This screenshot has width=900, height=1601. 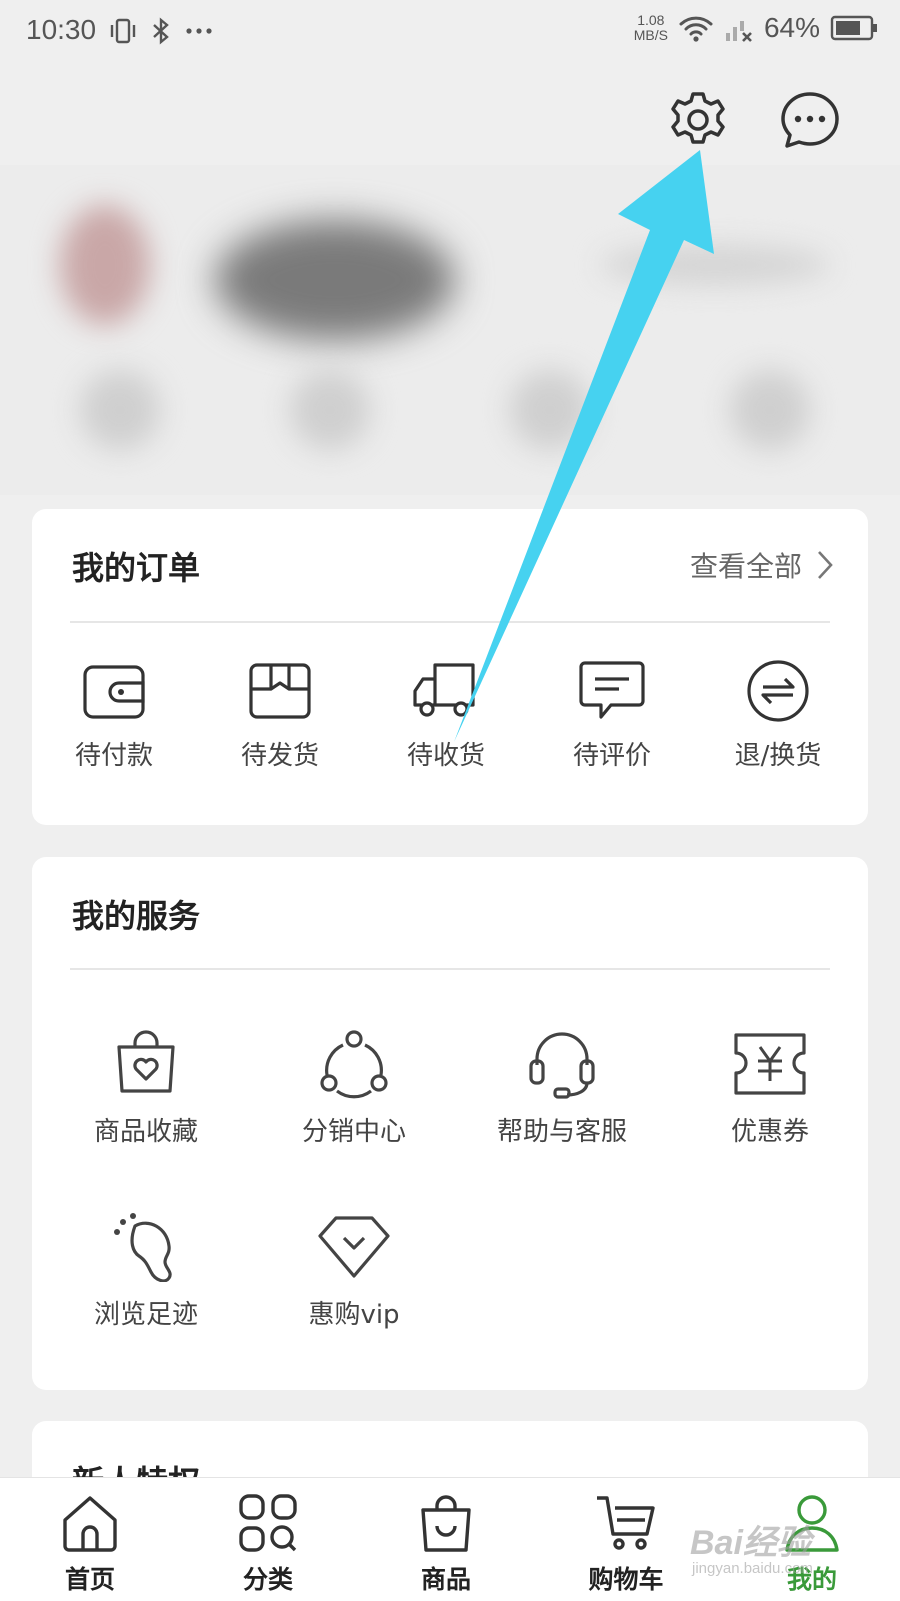 What do you see at coordinates (89, 1579) in the screenshot?
I see `tab-label: 首页` at bounding box center [89, 1579].